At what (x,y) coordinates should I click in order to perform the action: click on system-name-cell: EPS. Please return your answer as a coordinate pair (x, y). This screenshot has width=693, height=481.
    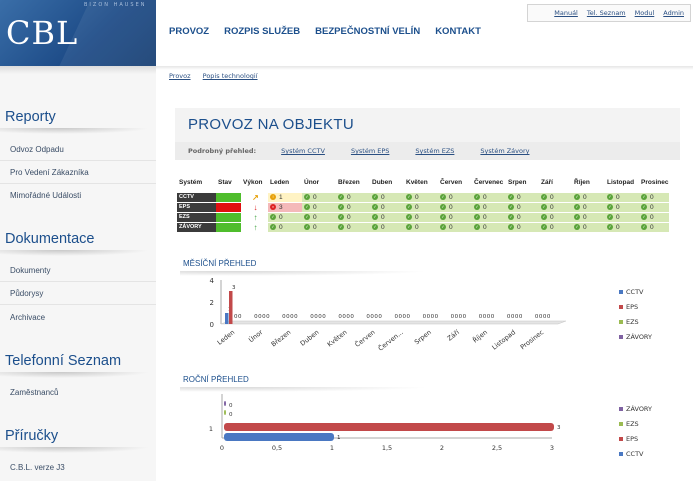
    Looking at the image, I should click on (196, 206).